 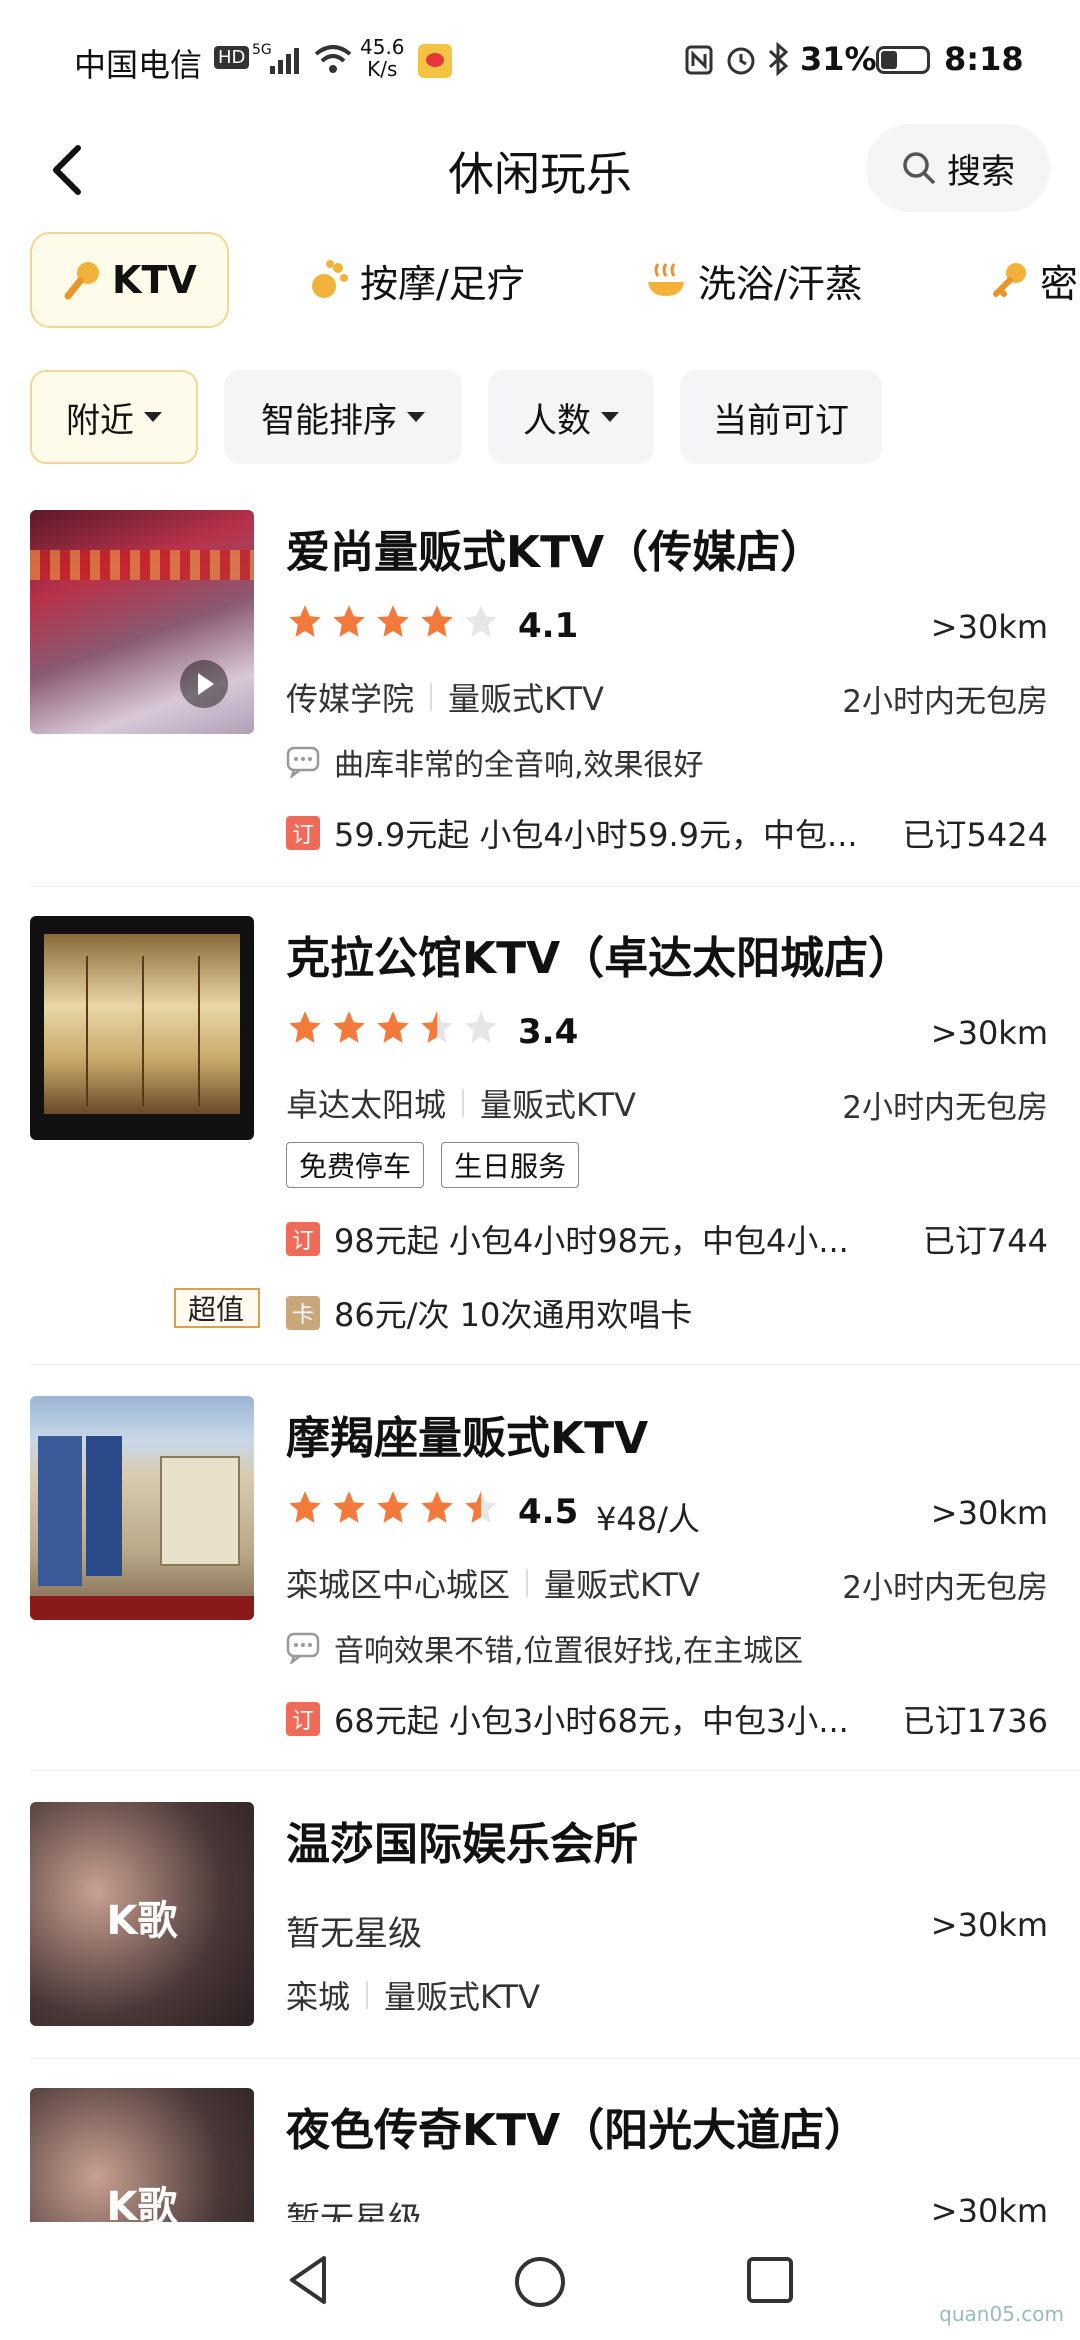 I want to click on bath-icon, so click(x=666, y=279).